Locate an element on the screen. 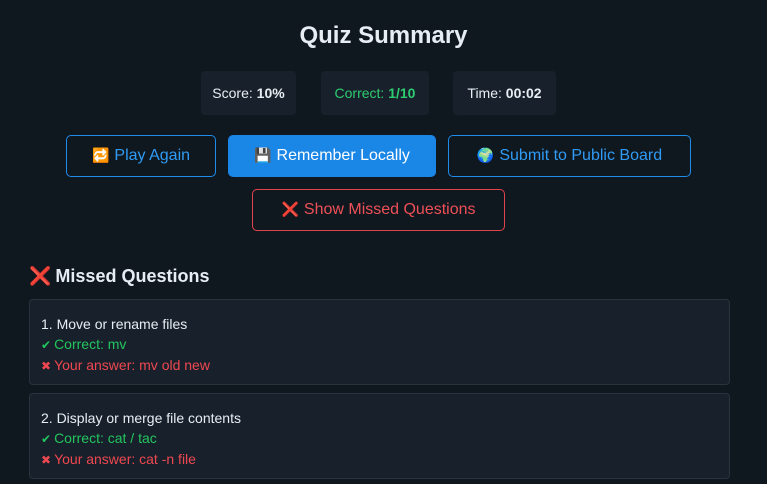 This screenshot has width=767, height=484. correct-stat: Correct: 1/10 is located at coordinates (375, 93).